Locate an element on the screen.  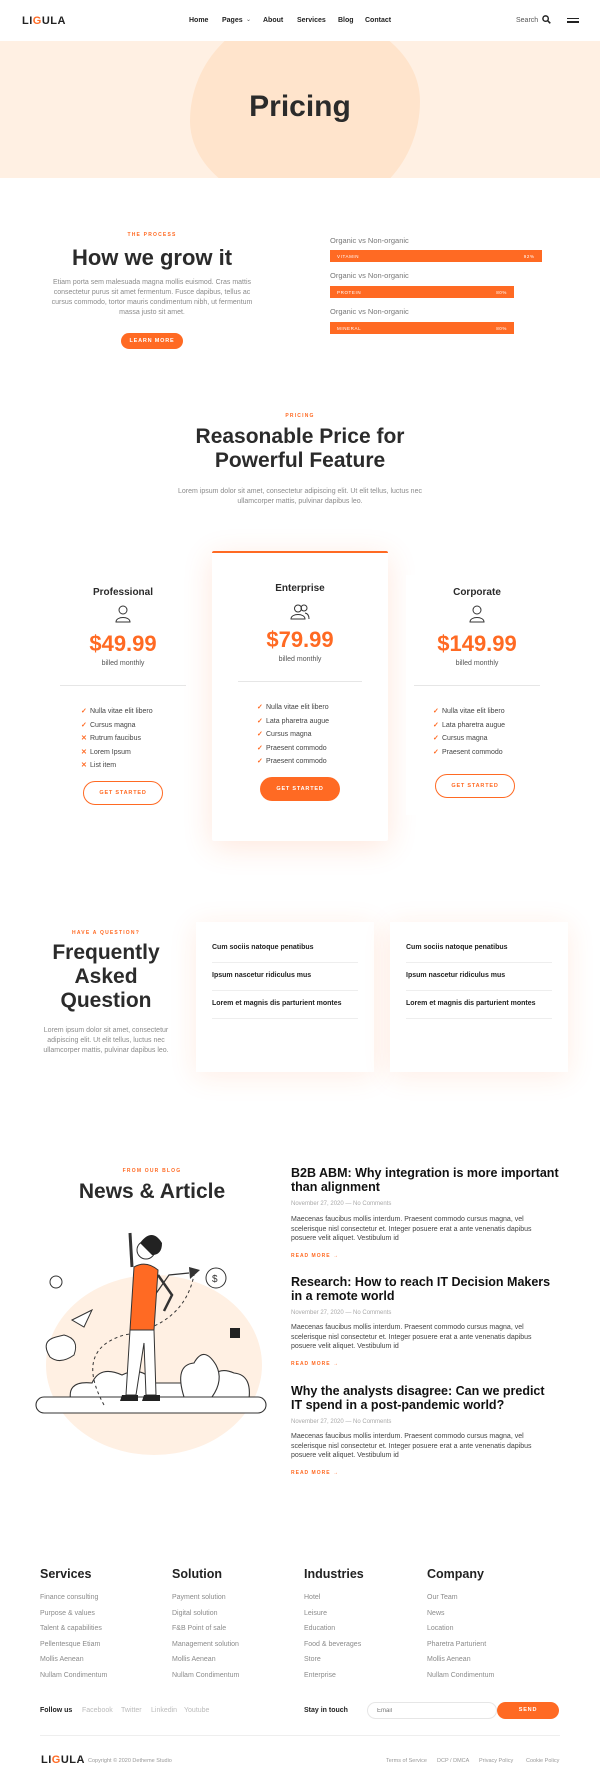
plan-billing: billed monthly is located at coordinates (123, 663).